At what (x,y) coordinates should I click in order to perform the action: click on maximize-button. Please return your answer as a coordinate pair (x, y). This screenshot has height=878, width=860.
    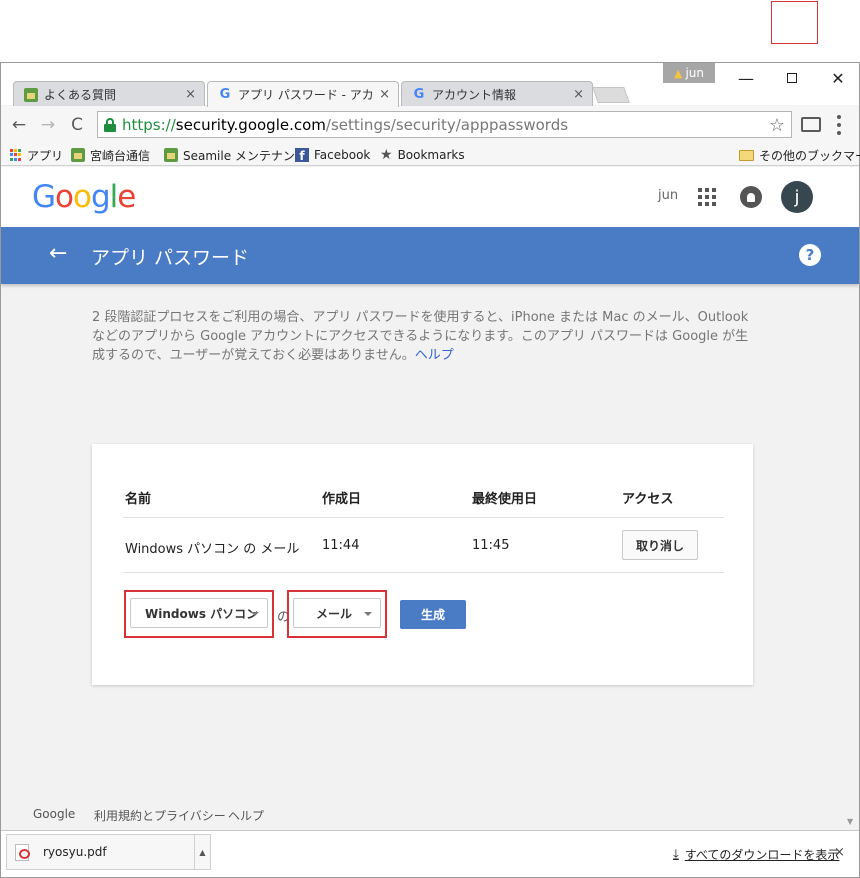
    Looking at the image, I should click on (792, 78).